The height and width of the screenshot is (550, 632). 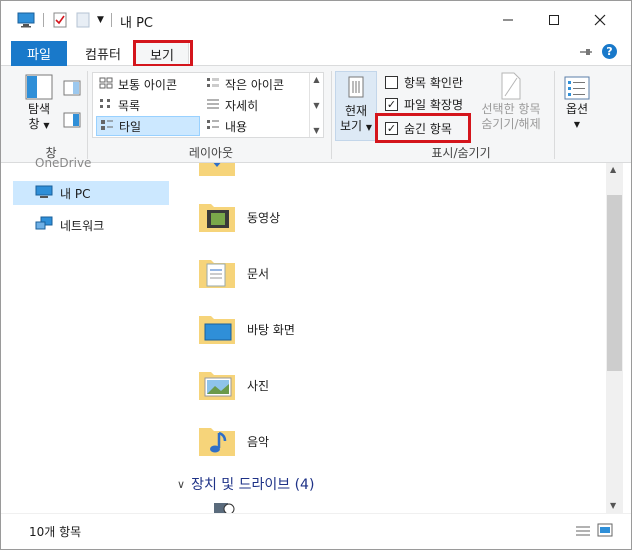 I want to click on devices-group-header: ∨ 장치 및 드라이브 (4), so click(x=245, y=484).